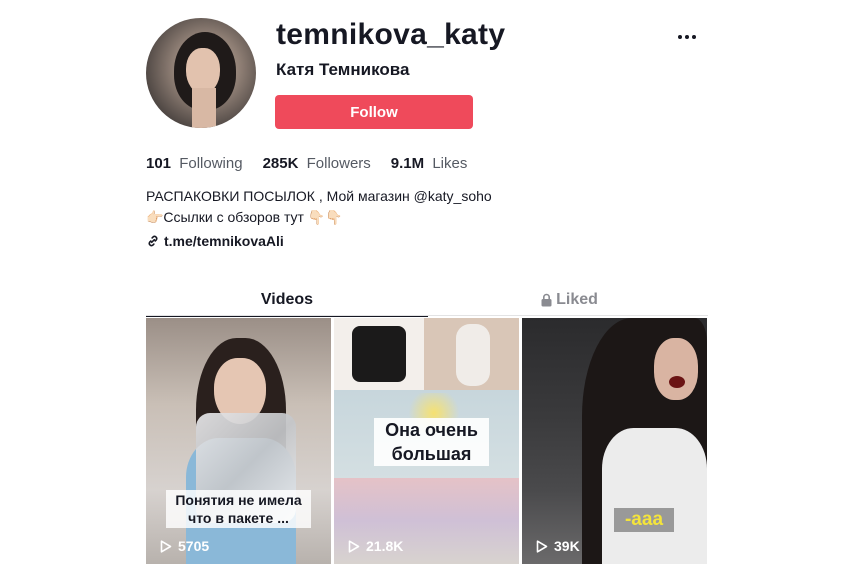 The width and height of the screenshot is (843, 564). I want to click on profile-stats: 101 Following 285K Followers 9.1M Likes, so click(306, 163).